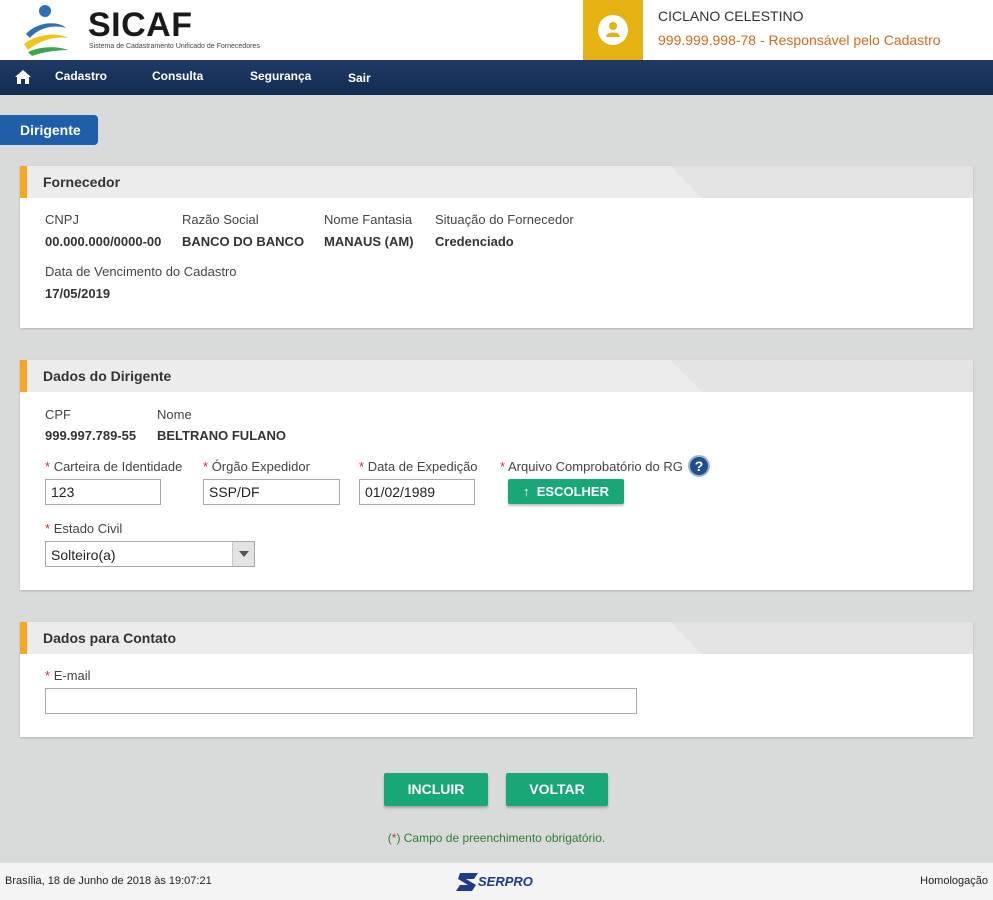  I want to click on serpro-logo: SERPRO, so click(498, 882).